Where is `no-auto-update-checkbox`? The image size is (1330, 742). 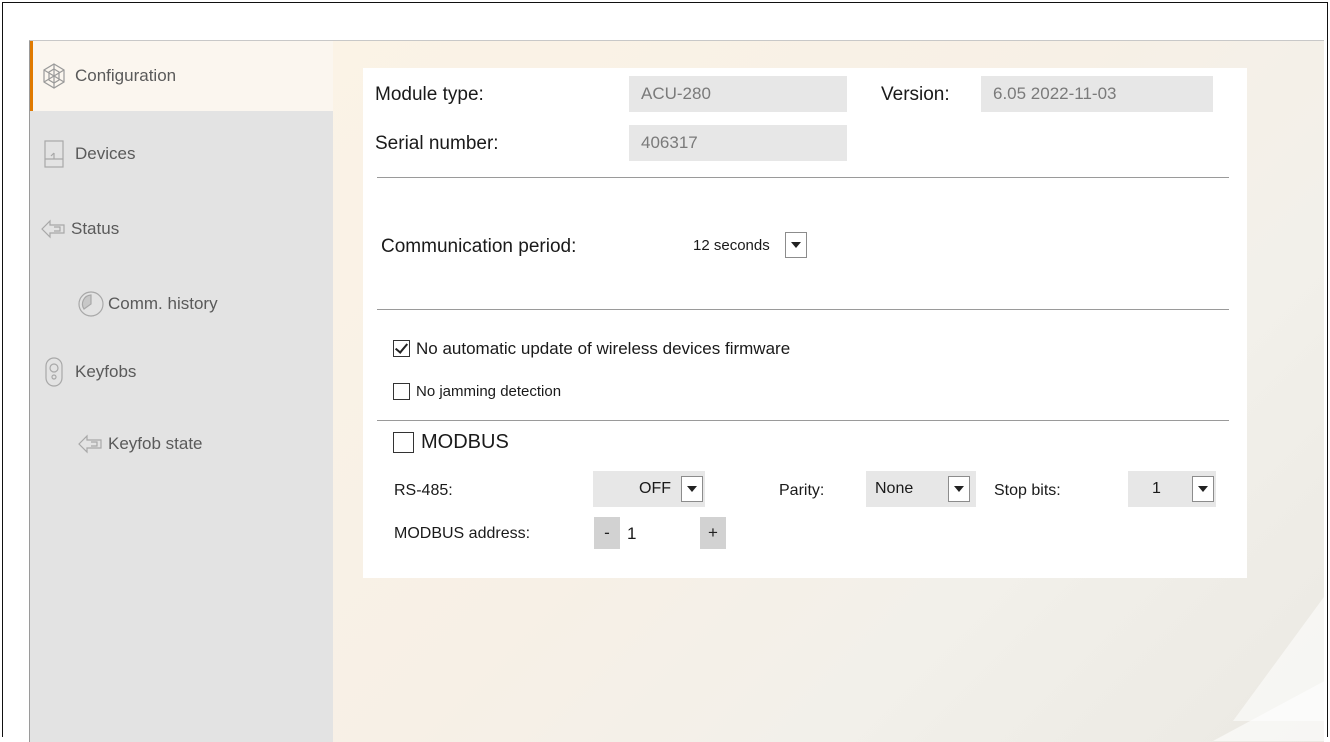
no-auto-update-checkbox is located at coordinates (401, 348).